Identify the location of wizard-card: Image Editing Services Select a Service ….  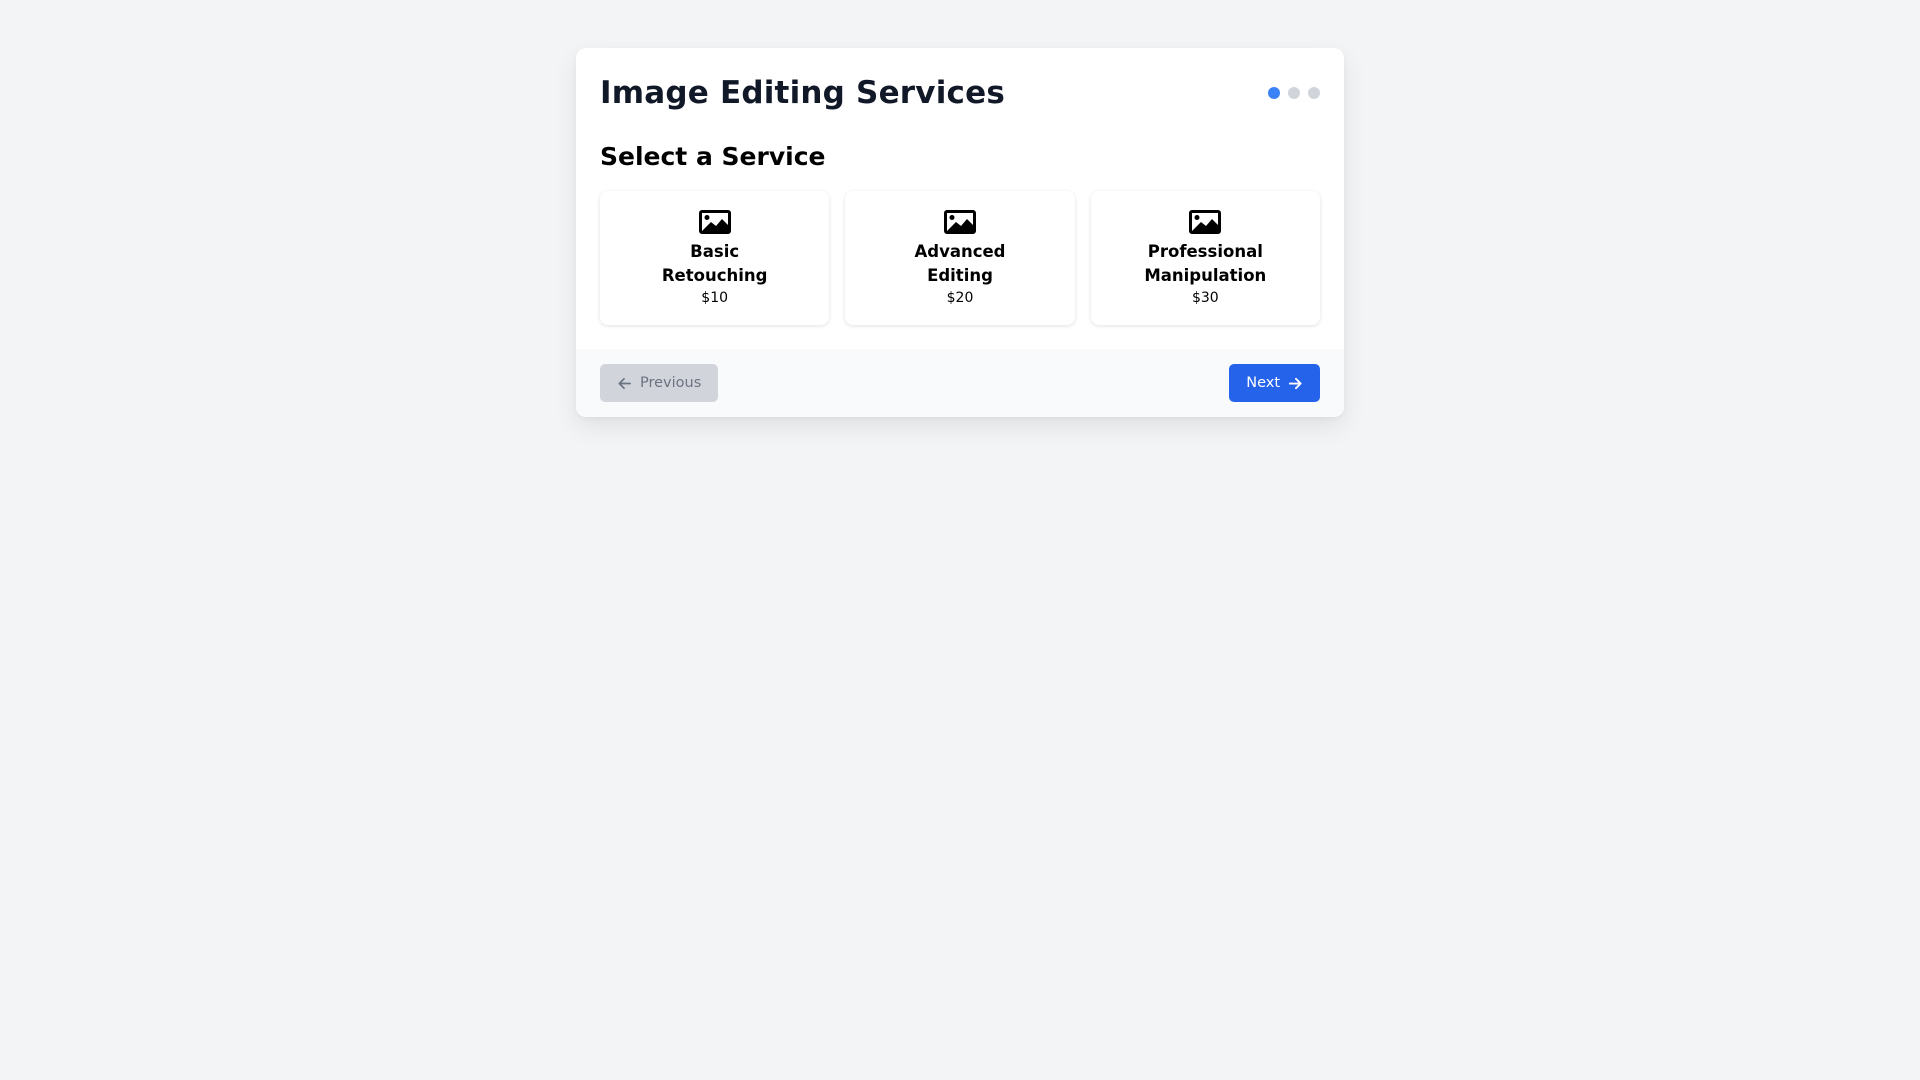
(960, 232).